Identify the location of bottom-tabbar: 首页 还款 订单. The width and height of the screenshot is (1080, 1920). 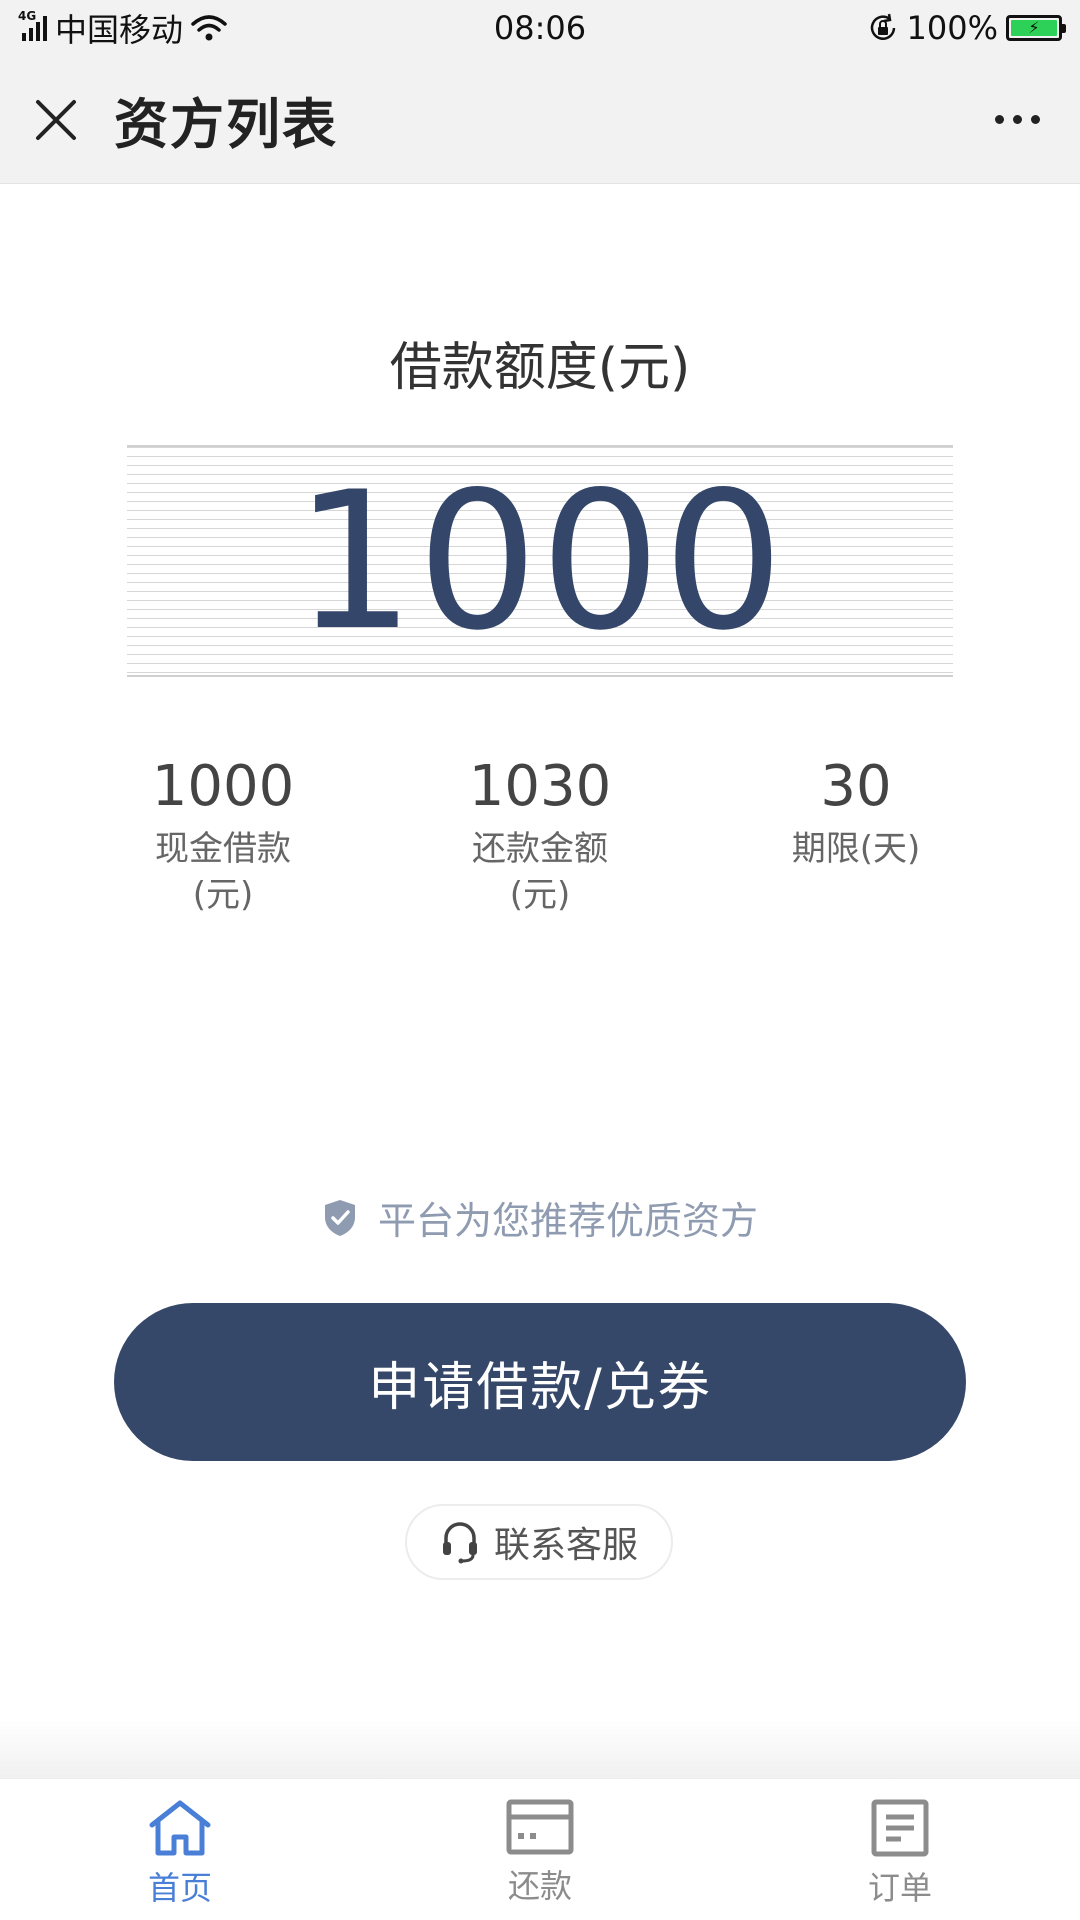
(540, 1849).